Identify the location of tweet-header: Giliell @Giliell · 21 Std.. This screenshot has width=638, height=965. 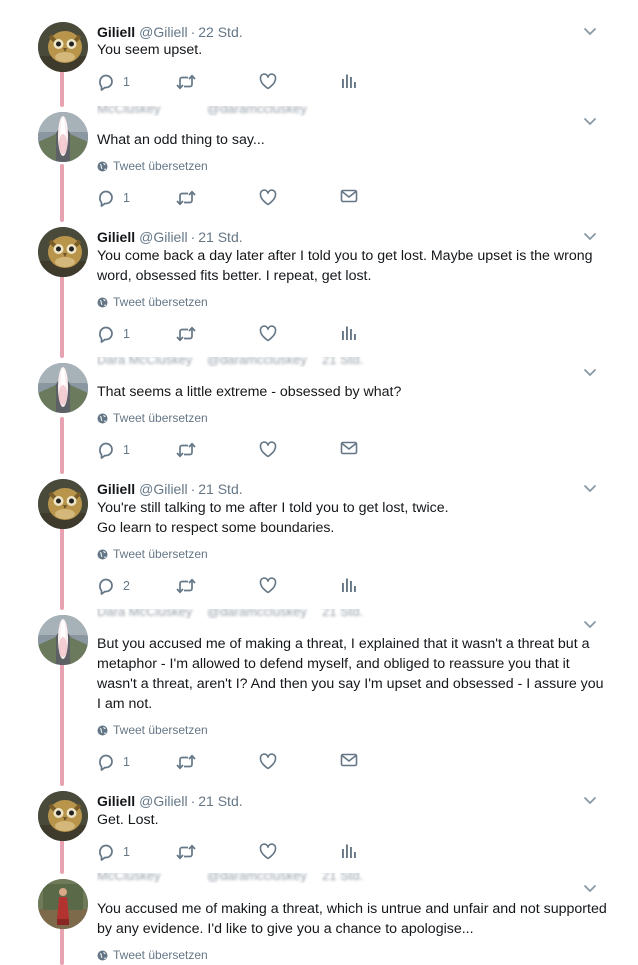
(170, 489).